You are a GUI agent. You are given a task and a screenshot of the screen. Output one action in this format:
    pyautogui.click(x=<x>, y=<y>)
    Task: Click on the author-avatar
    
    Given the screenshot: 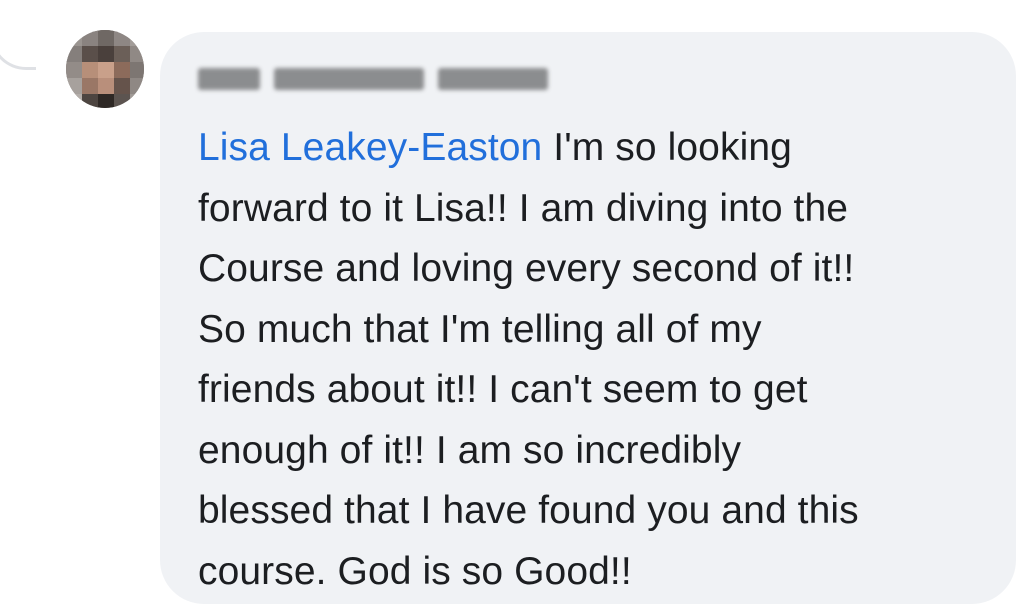 What is the action you would take?
    pyautogui.click(x=105, y=69)
    